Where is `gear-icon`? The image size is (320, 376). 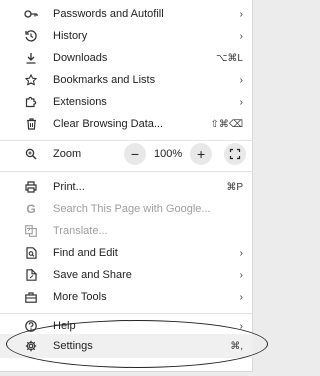 gear-icon is located at coordinates (31, 346).